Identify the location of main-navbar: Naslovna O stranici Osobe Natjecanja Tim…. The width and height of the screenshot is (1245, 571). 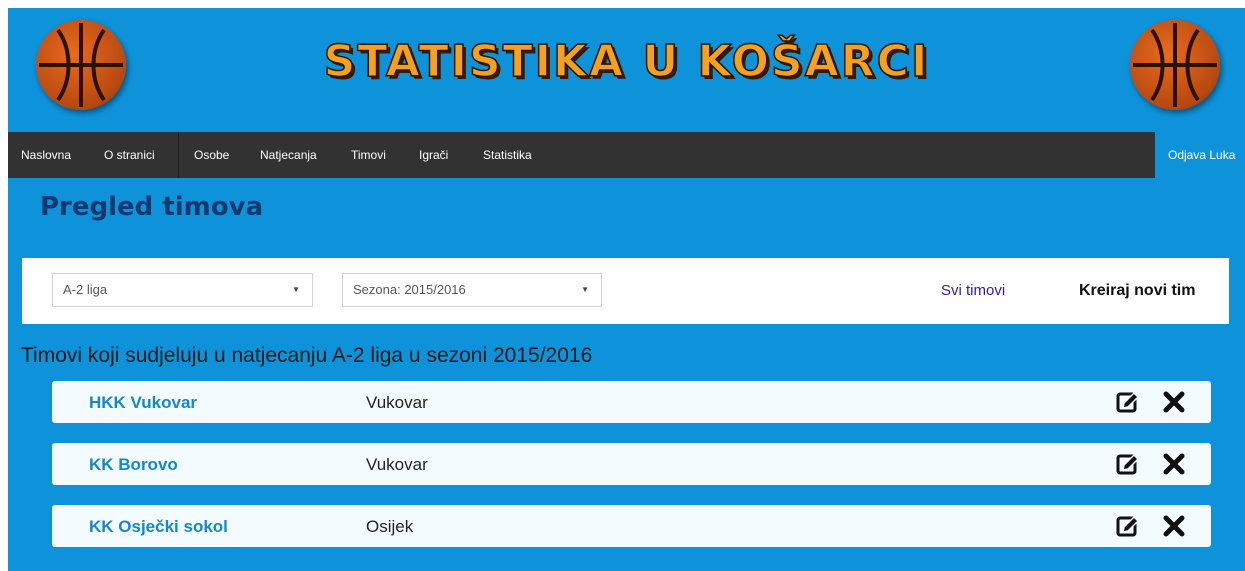
(626, 155).